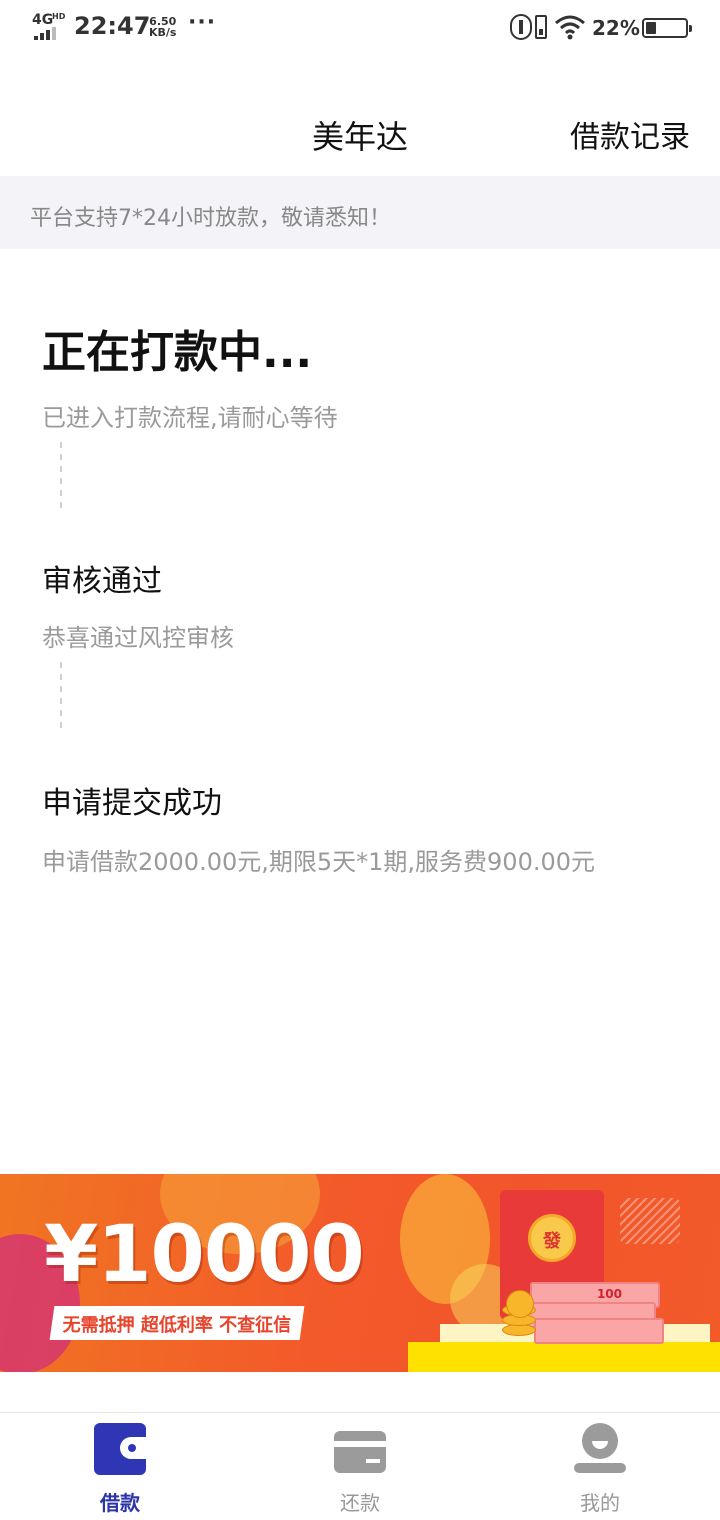 The width and height of the screenshot is (720, 1520). Describe the element at coordinates (112, 26) in the screenshot. I see `clock: 22:47` at that location.